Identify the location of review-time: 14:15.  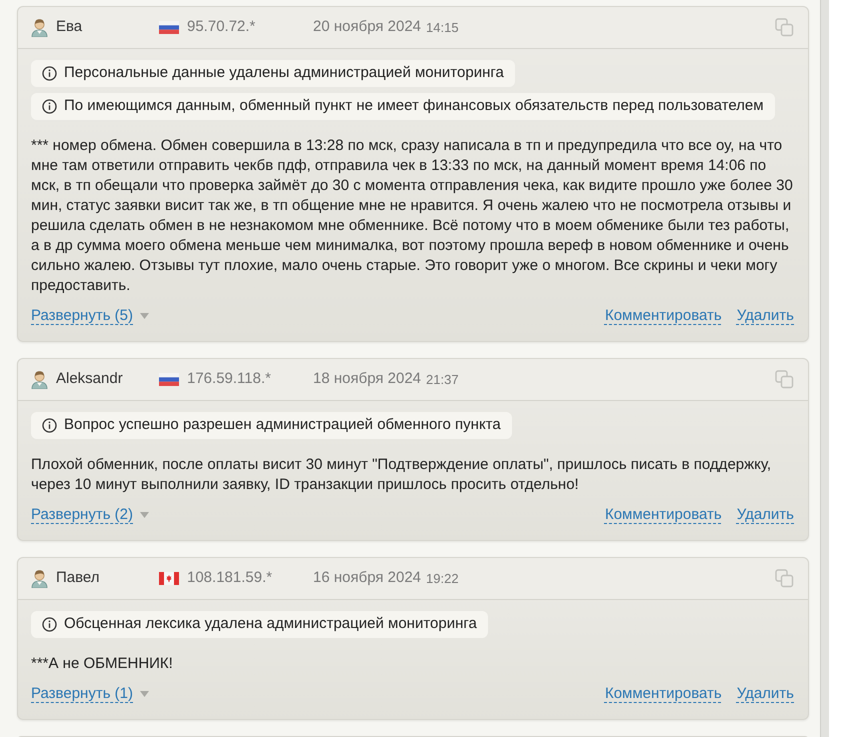
(442, 27).